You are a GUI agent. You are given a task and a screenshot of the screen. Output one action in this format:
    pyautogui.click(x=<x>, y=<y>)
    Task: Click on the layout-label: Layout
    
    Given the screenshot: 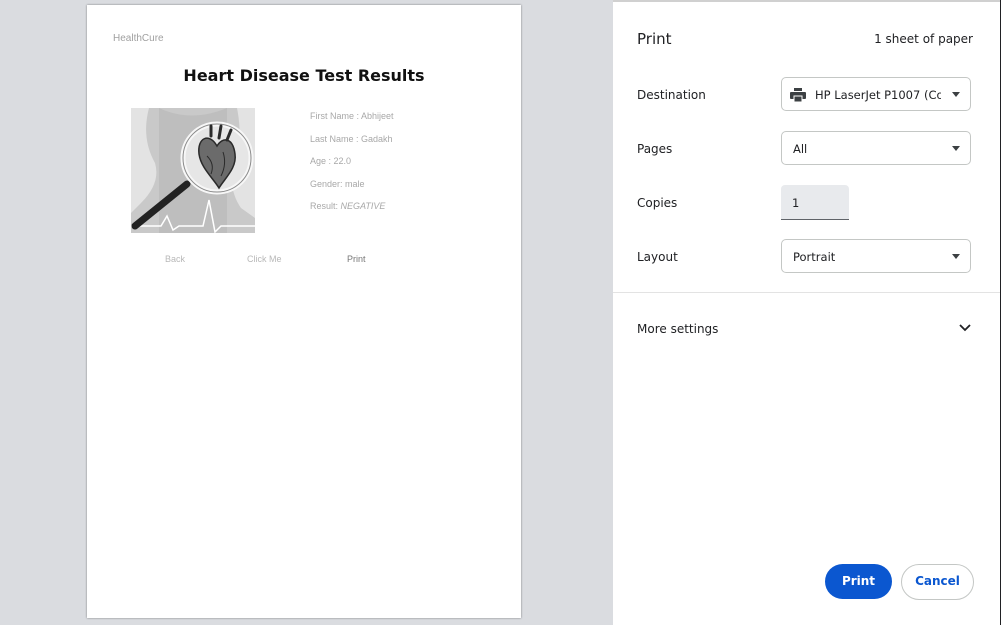 What is the action you would take?
    pyautogui.click(x=657, y=257)
    